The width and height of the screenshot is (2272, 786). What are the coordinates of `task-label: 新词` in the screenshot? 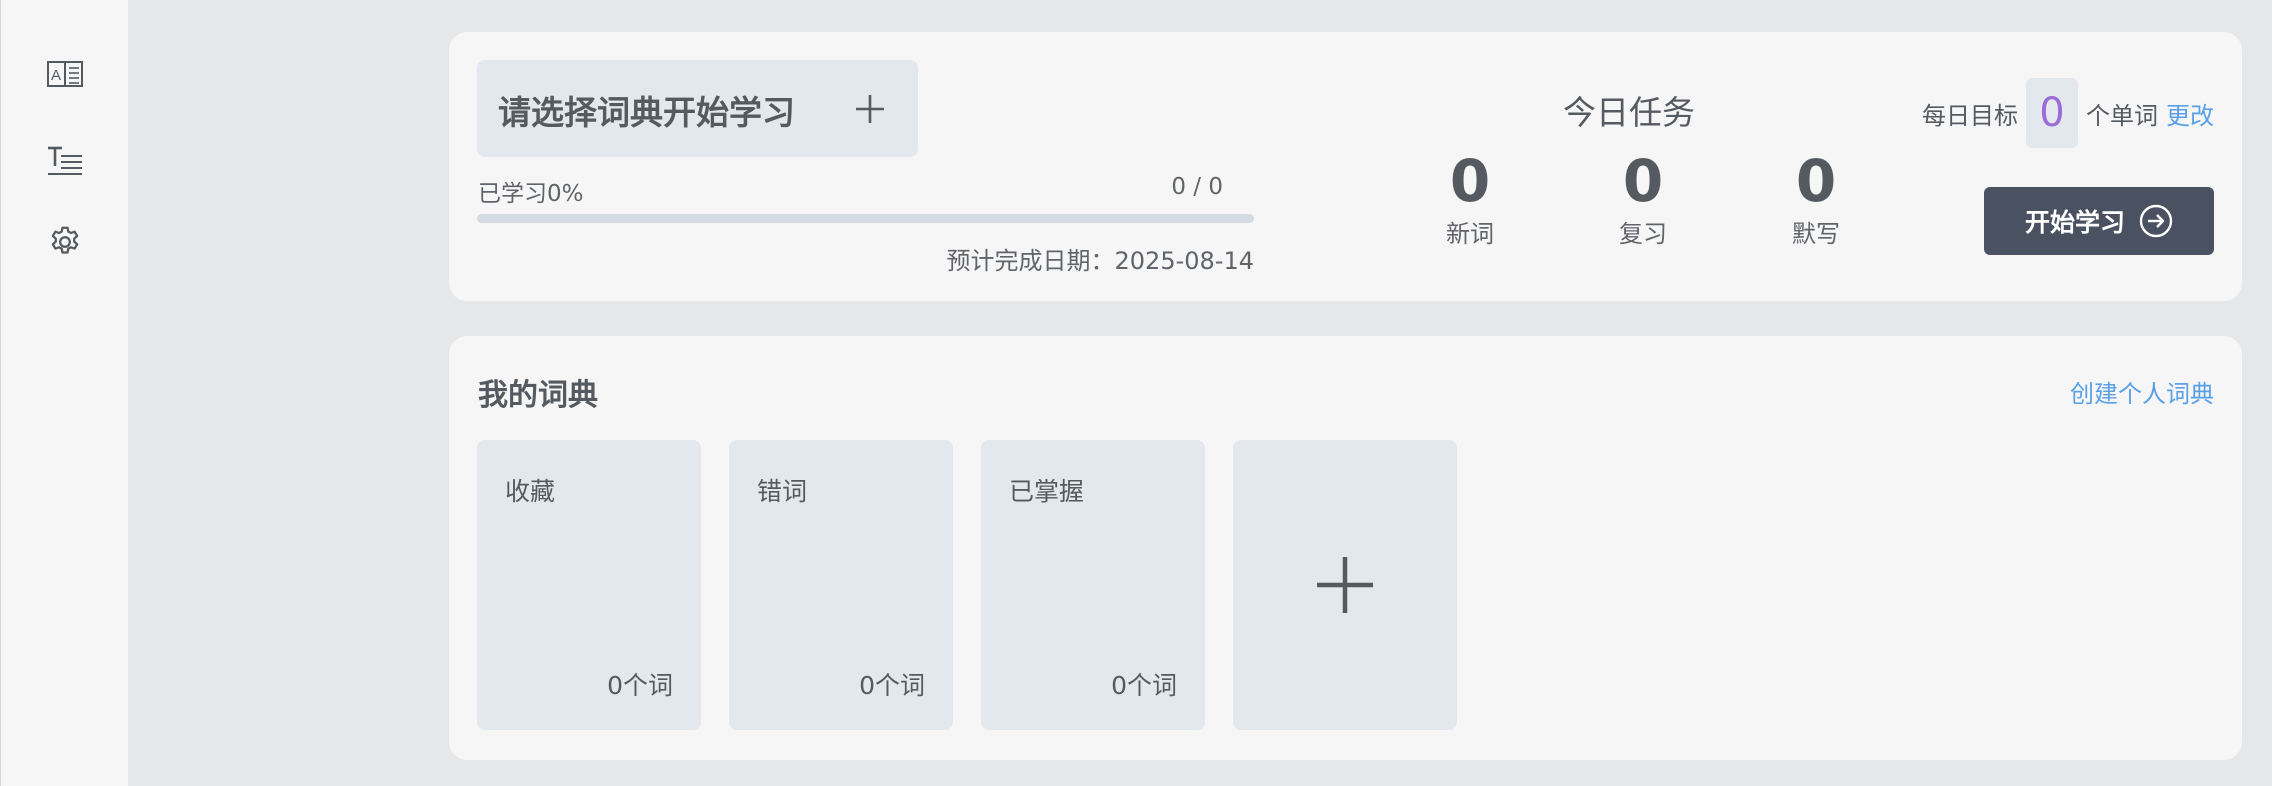 It's located at (1470, 234).